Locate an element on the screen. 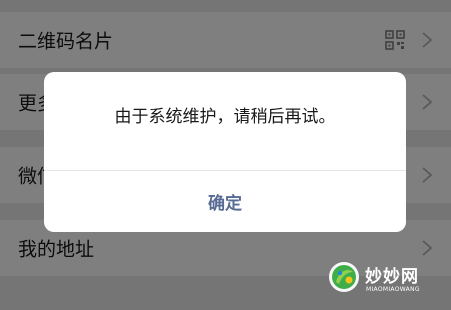  watermark: 妙妙网 MIAOMIAOWANG is located at coordinates (383, 279).